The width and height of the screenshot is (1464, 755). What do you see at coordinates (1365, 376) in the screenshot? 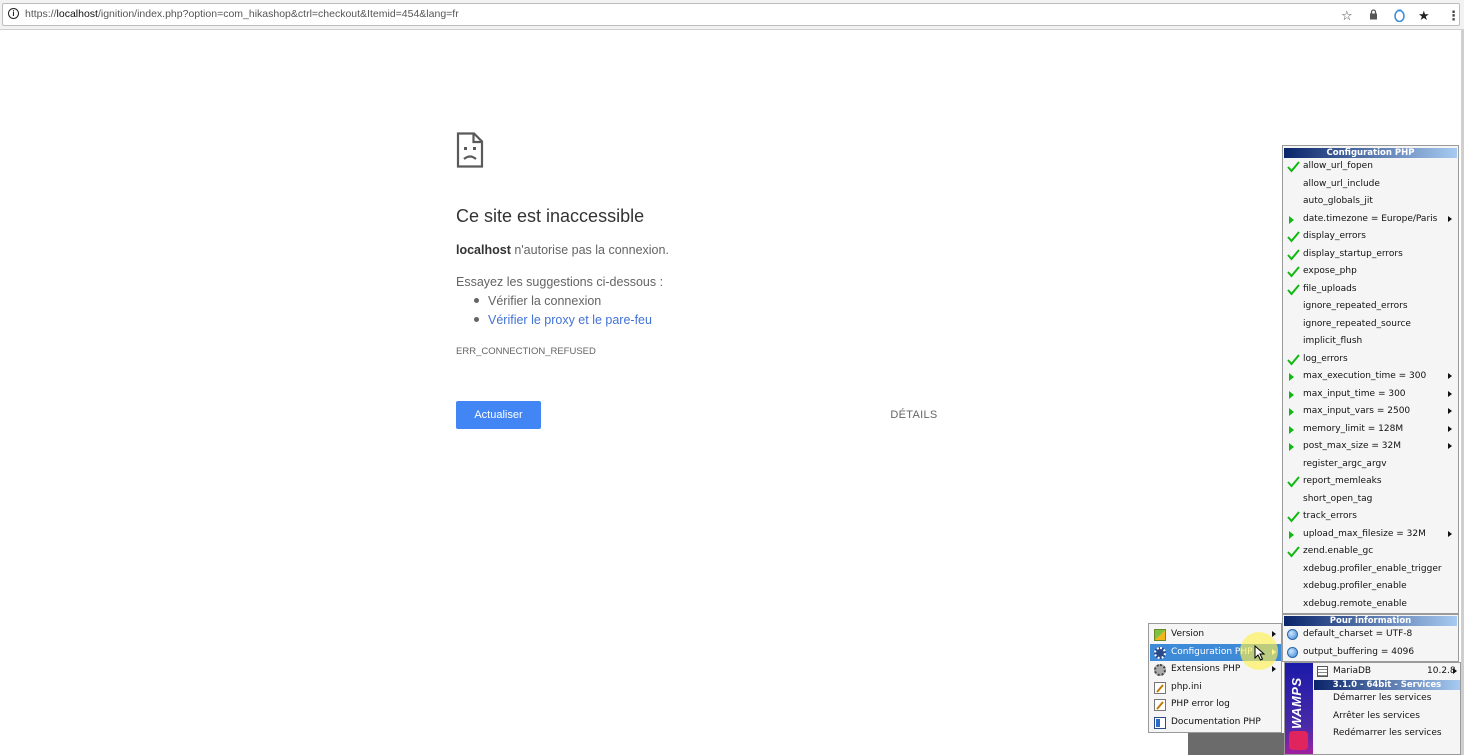
I see `php-config-item-label: max_execution_time = 300` at bounding box center [1365, 376].